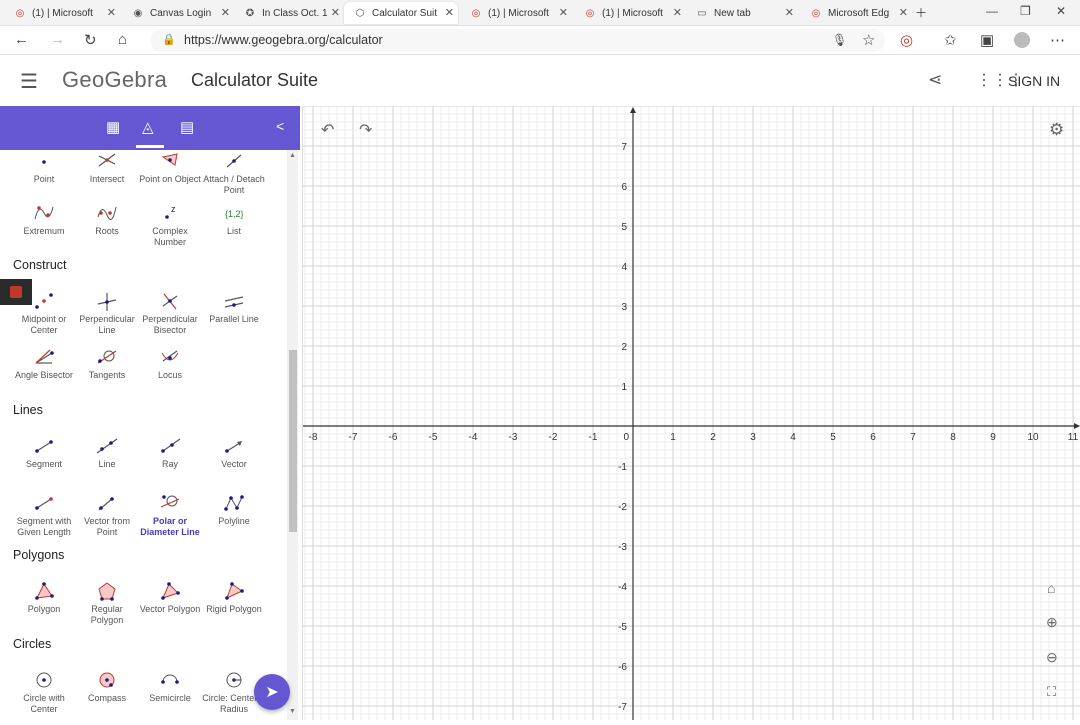  What do you see at coordinates (107, 602) in the screenshot?
I see `tool-regular-polygon: Regular Polygon` at bounding box center [107, 602].